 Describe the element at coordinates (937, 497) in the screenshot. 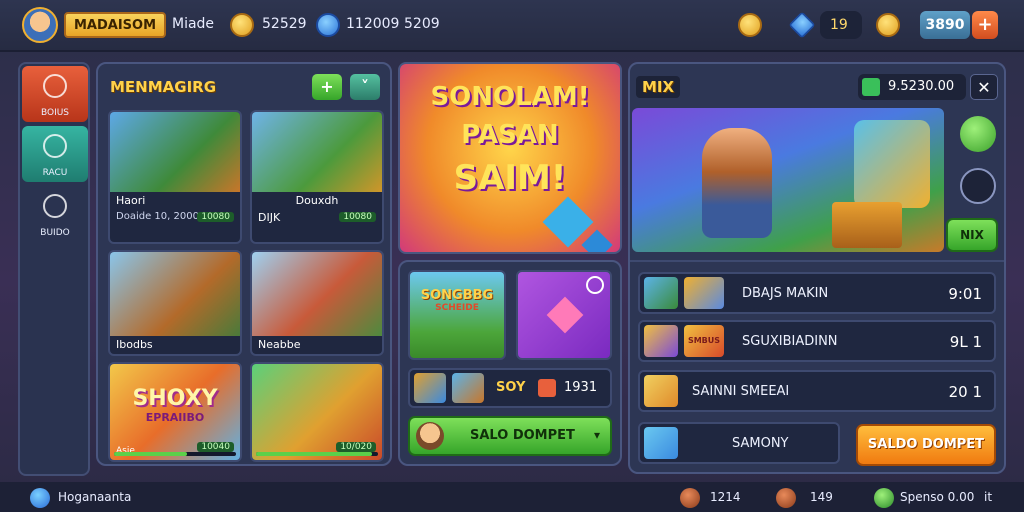

I see `stat-3: Spenso 0.00` at that location.